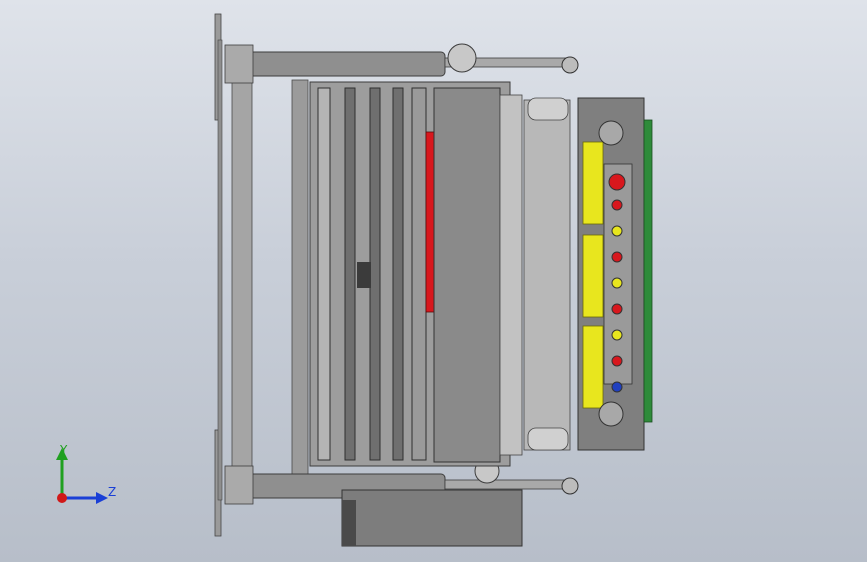 This screenshot has height=562, width=867. Describe the element at coordinates (239, 64) in the screenshot. I see `top-cylinder-mount` at that location.